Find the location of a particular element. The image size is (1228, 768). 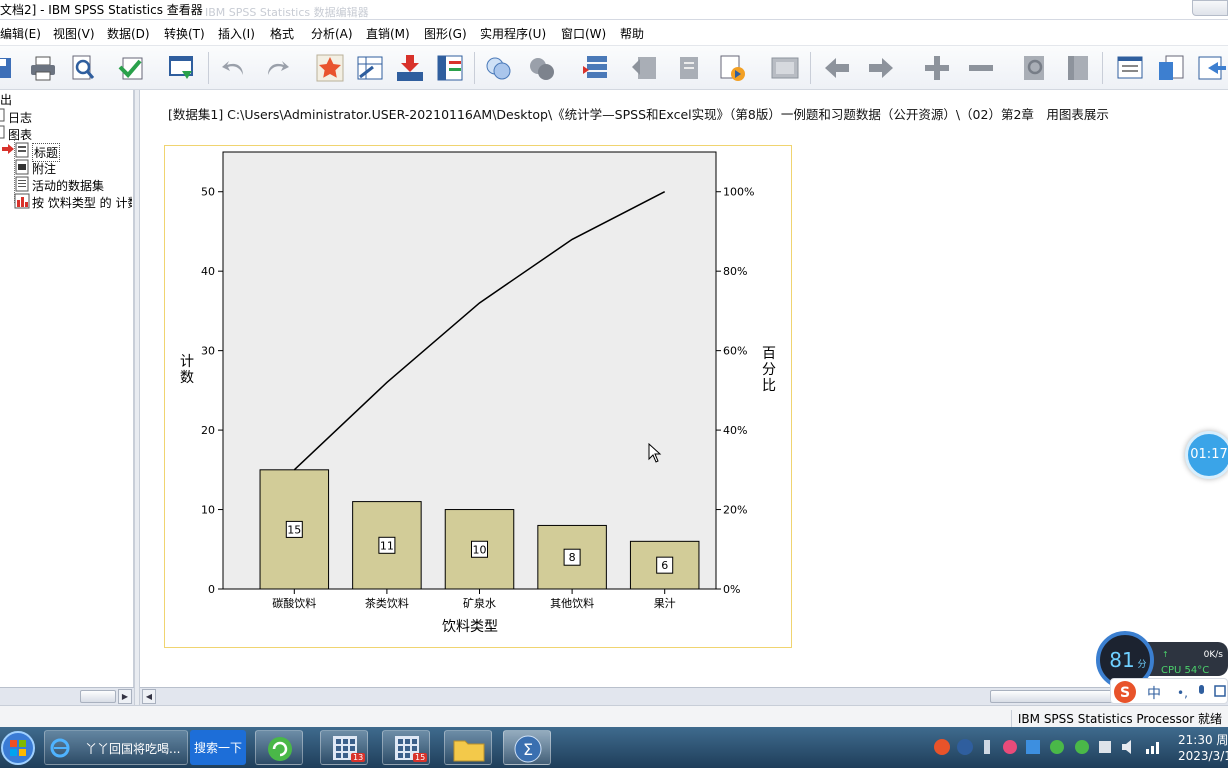

taskbar-search: 搜索一下 is located at coordinates (218, 747).